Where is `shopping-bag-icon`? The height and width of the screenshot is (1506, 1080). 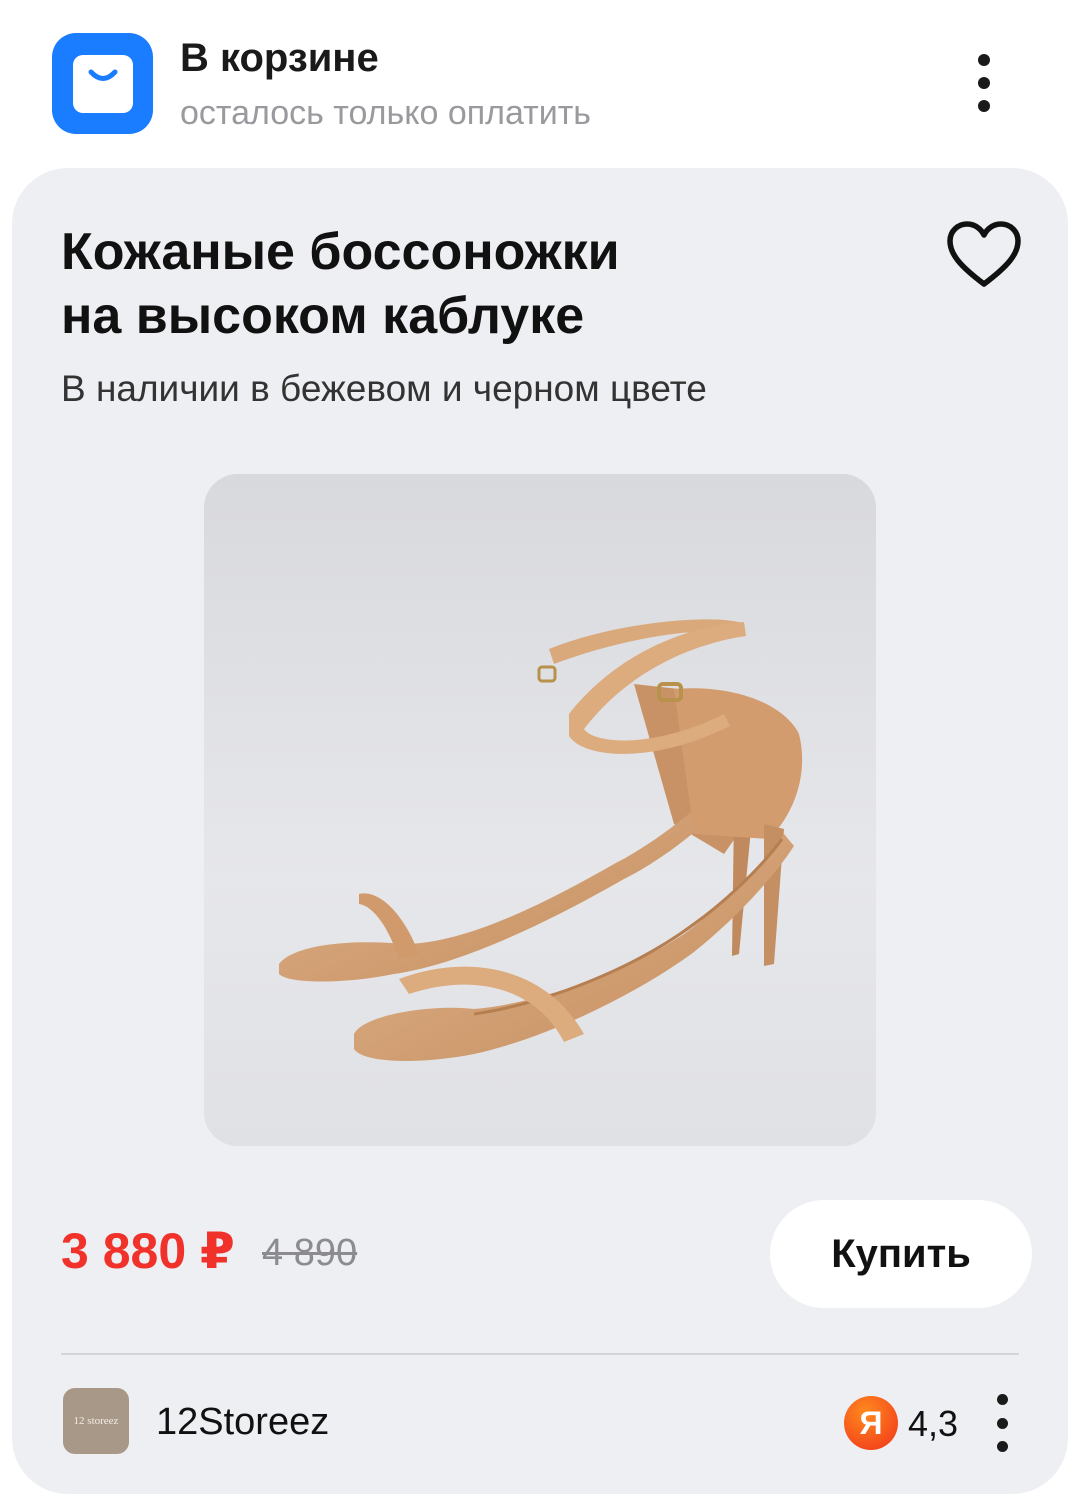
shopping-bag-icon is located at coordinates (102, 83).